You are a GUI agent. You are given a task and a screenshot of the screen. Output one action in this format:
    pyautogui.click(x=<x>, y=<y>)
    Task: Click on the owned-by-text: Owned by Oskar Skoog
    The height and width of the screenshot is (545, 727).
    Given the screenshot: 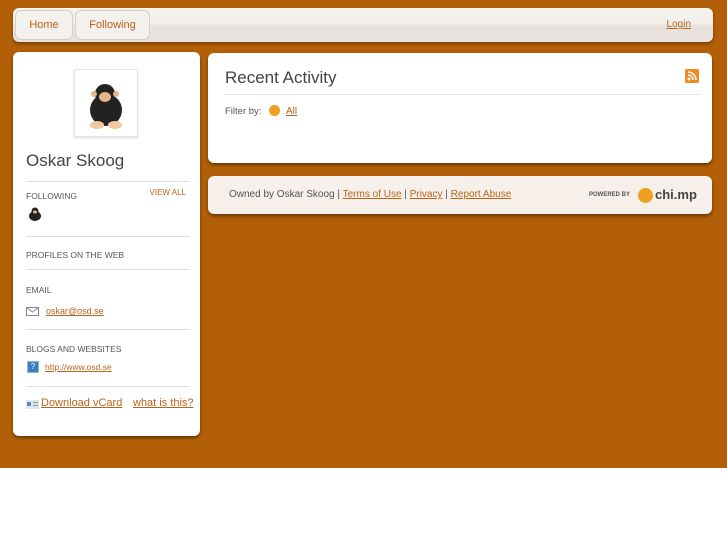 What is the action you would take?
    pyautogui.click(x=282, y=194)
    